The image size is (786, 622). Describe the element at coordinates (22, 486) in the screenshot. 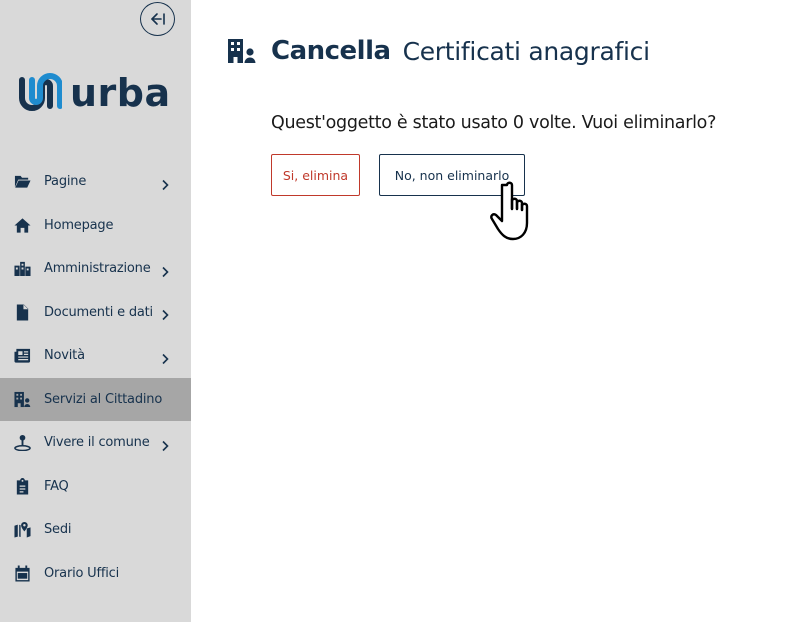

I see `clipboard-icon` at that location.